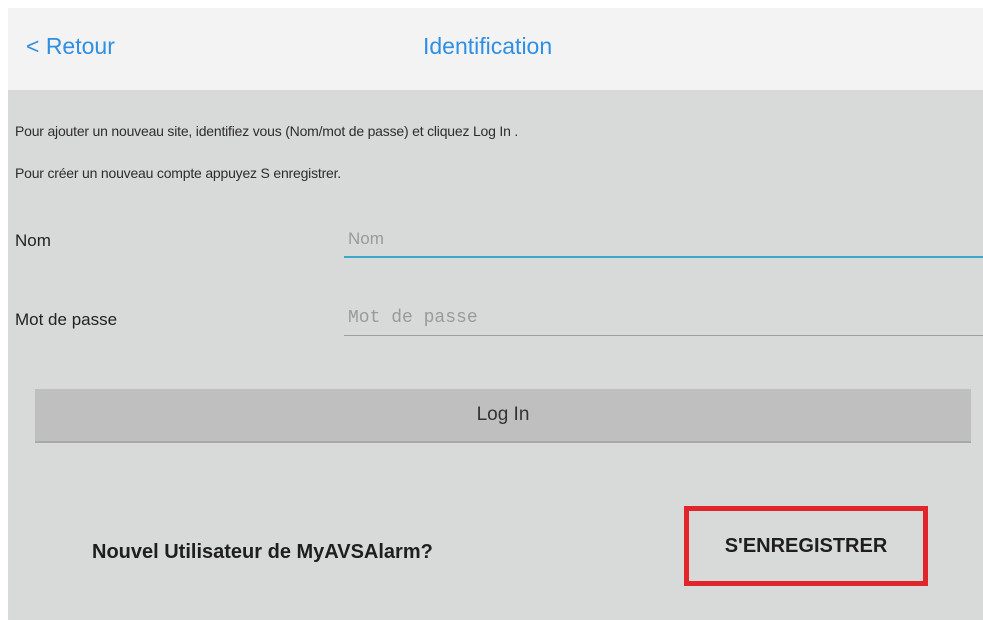  I want to click on password-label: Mot de passe, so click(66, 319).